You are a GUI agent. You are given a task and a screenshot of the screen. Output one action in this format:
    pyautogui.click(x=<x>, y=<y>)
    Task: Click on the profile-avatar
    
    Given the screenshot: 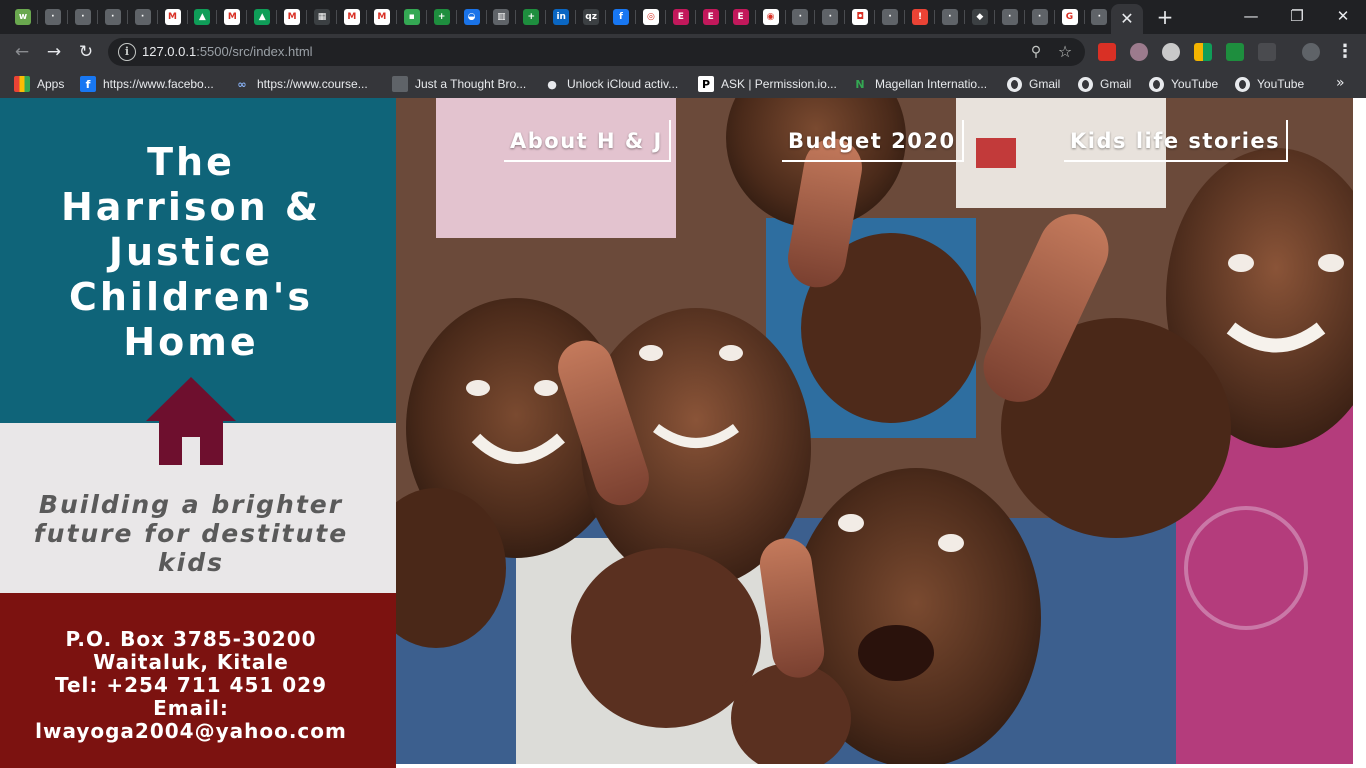 What is the action you would take?
    pyautogui.click(x=1311, y=52)
    